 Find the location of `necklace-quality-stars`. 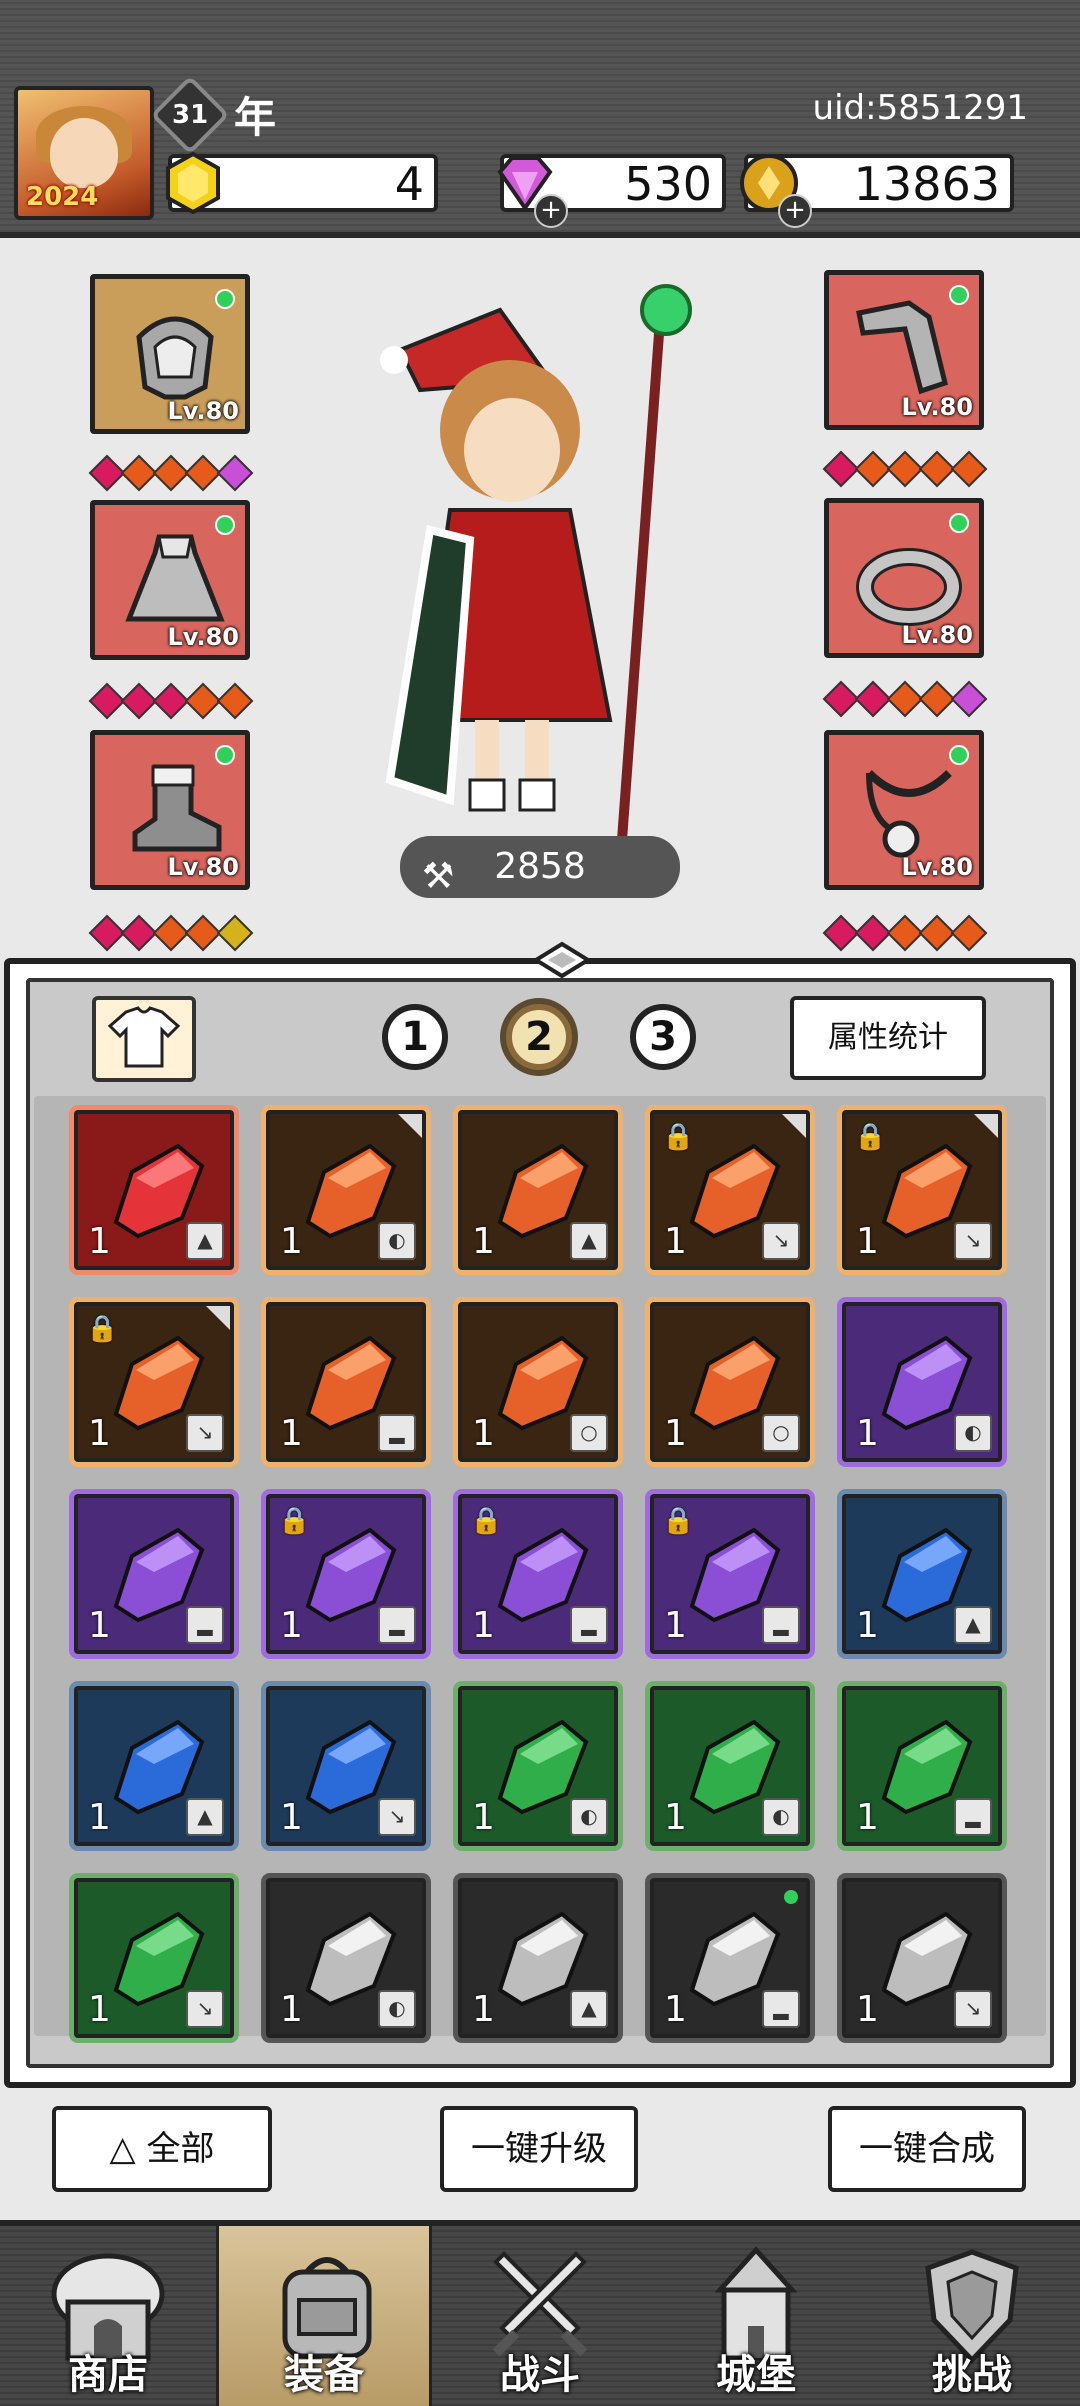

necklace-quality-stars is located at coordinates (905, 933).